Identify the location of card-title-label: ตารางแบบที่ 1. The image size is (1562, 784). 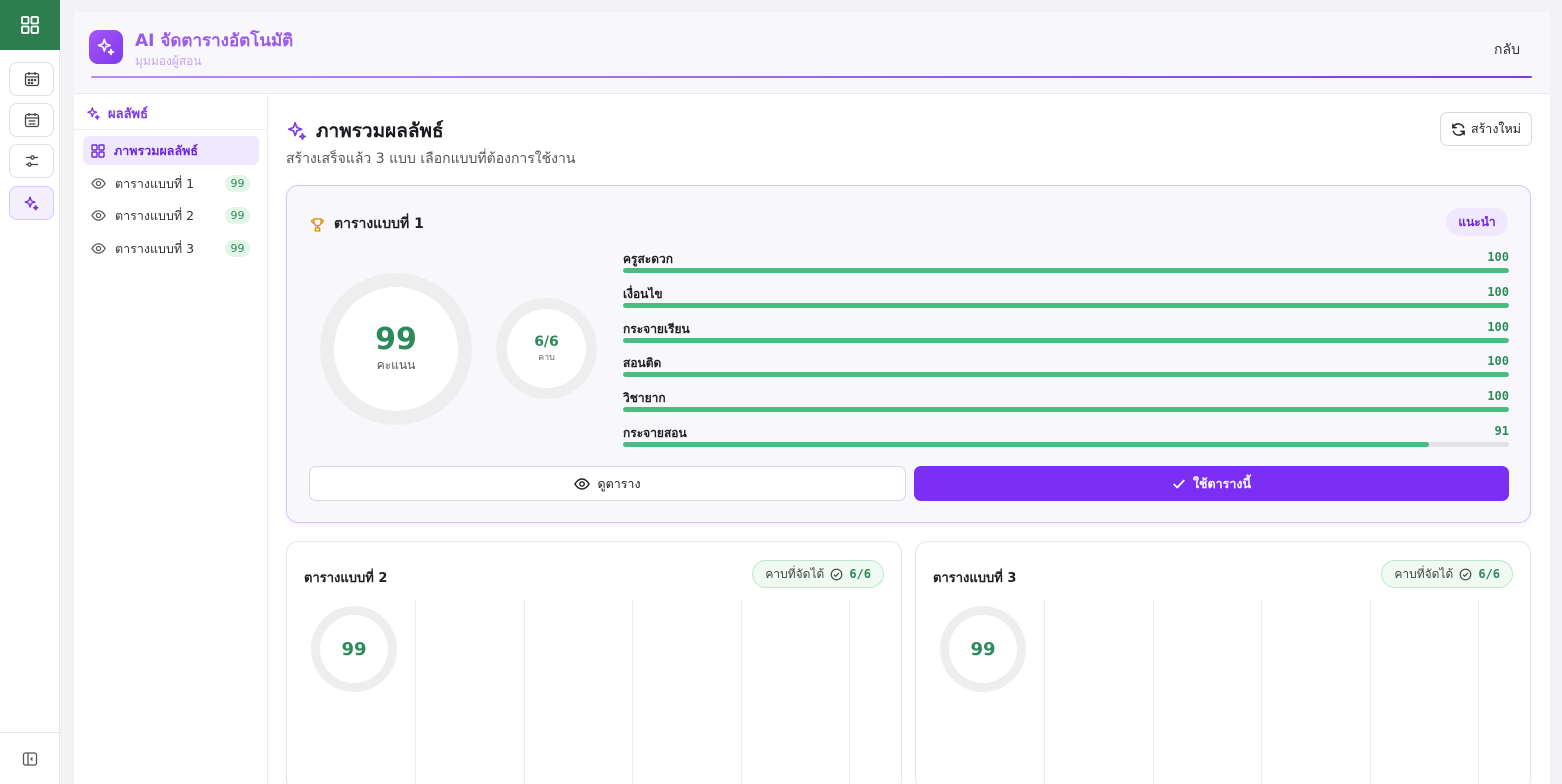
(379, 224).